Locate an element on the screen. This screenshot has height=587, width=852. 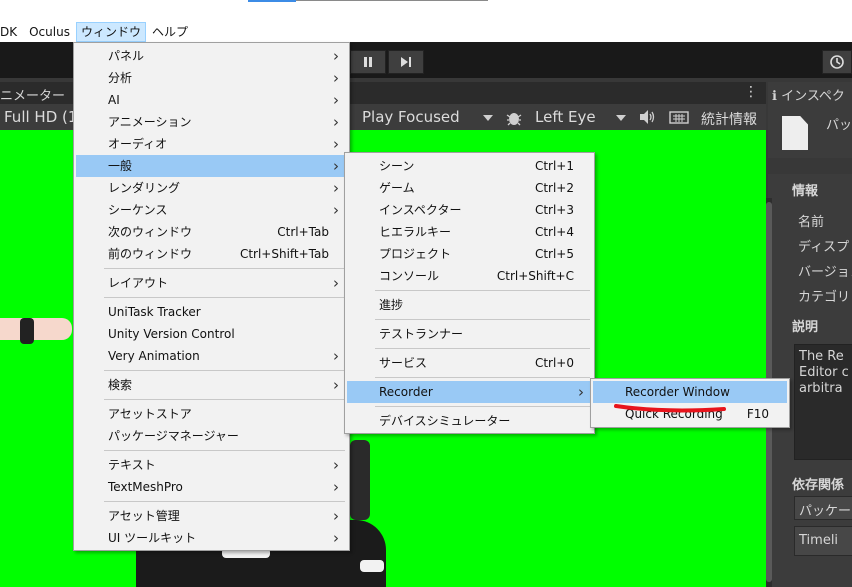
menu-item-recorder: Recorder › is located at coordinates (469, 392).